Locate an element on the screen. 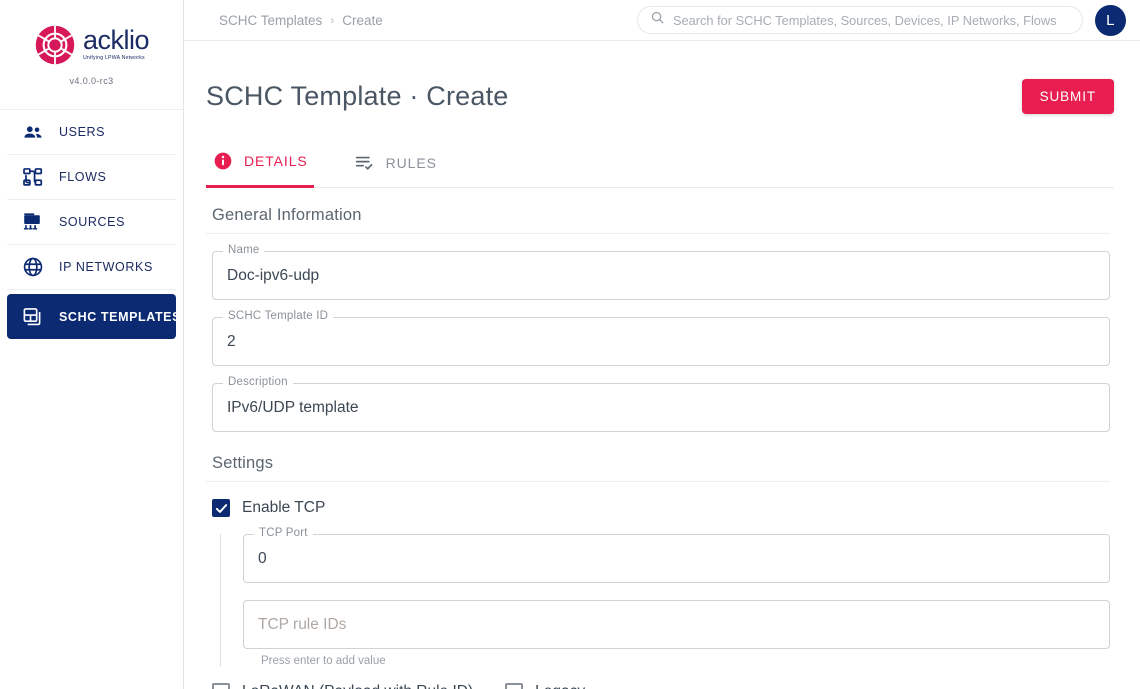  tab-rules: RULES is located at coordinates (395, 169).